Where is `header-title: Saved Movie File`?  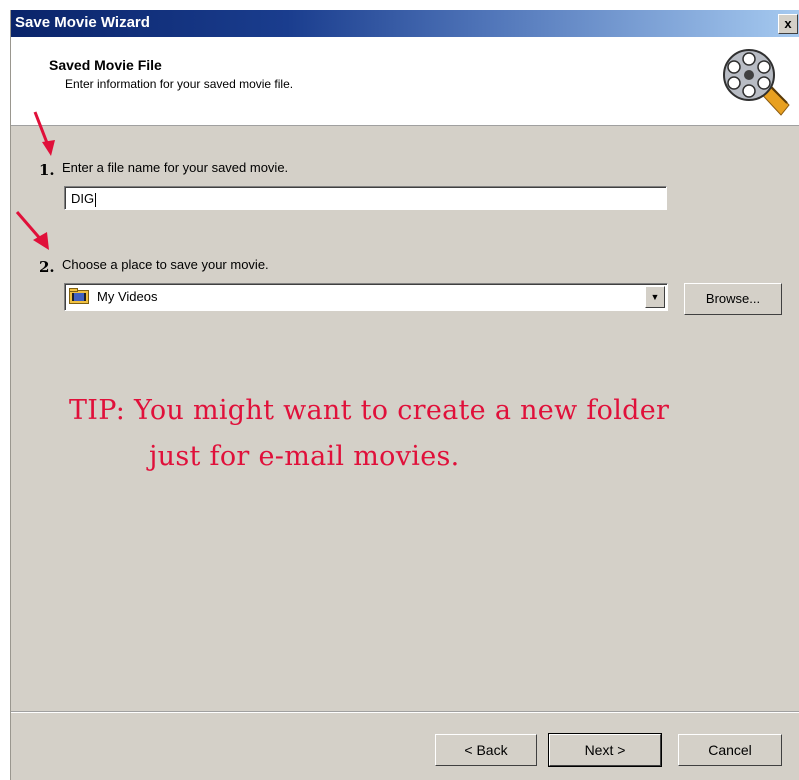
header-title: Saved Movie File is located at coordinates (105, 65).